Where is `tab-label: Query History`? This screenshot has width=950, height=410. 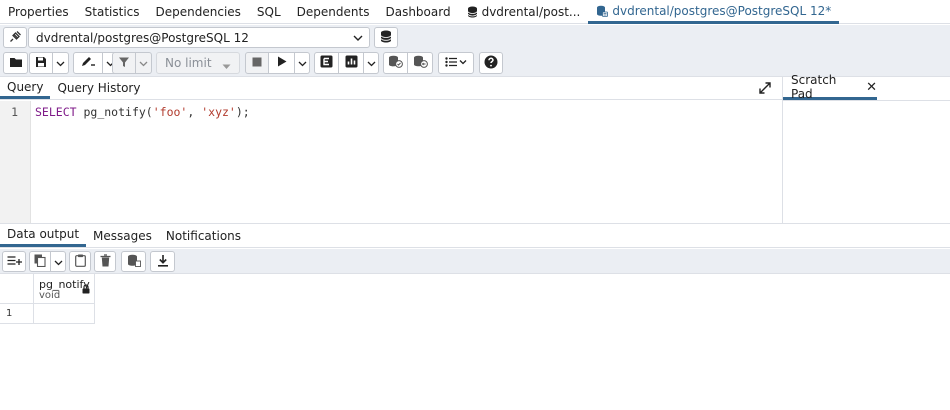 tab-label: Query History is located at coordinates (99, 88).